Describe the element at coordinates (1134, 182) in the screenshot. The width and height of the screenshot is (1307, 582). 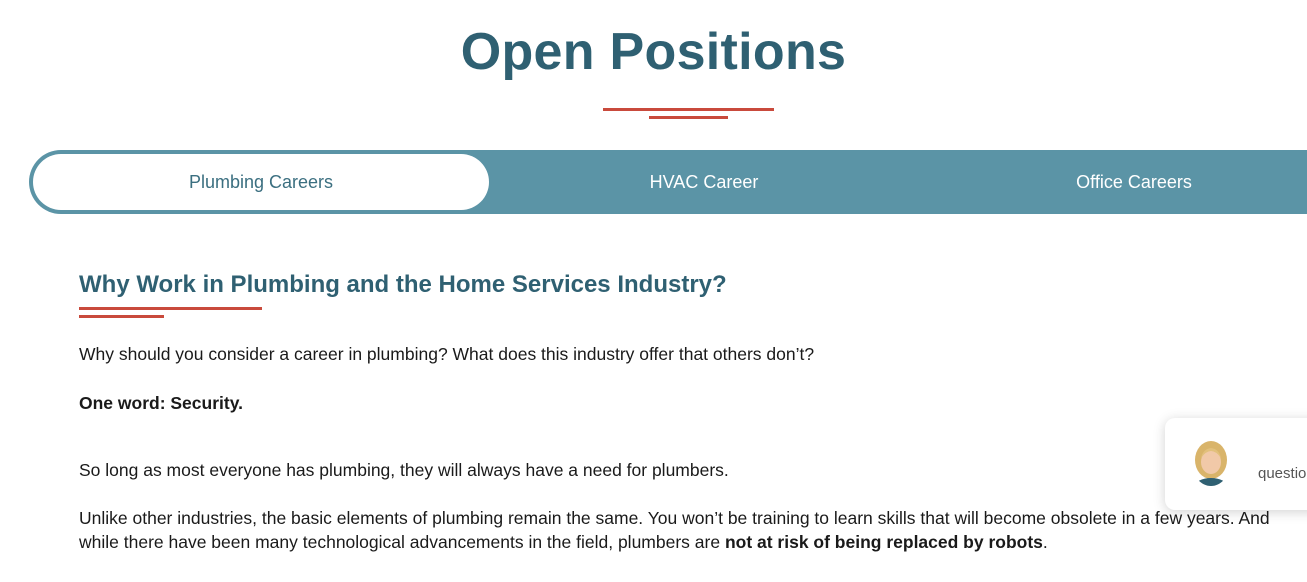
I see `tab-office-careers: Office Careers` at that location.